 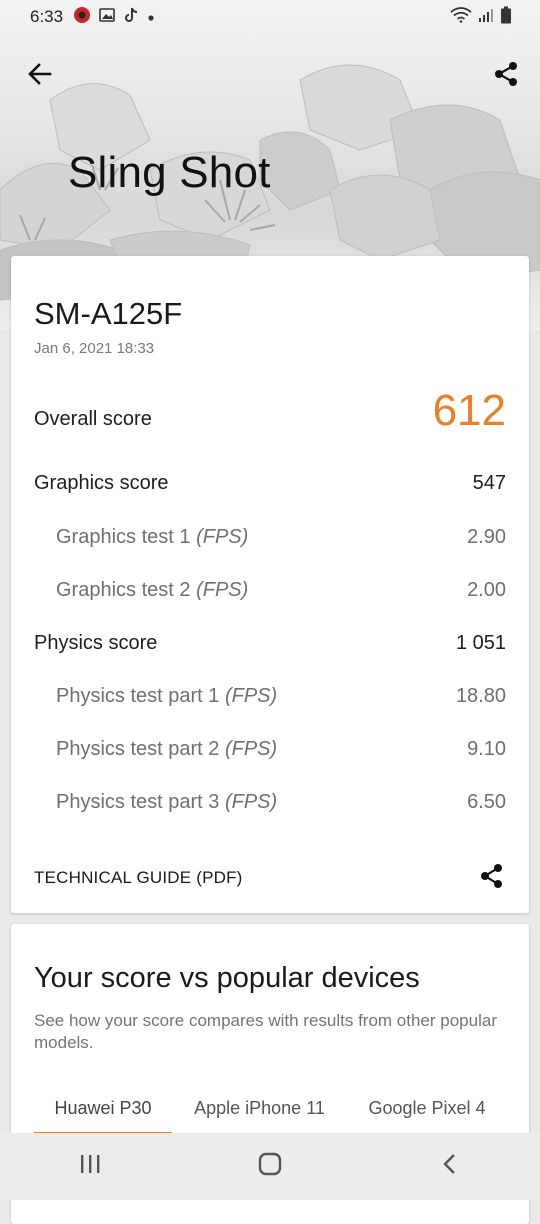 What do you see at coordinates (486, 537) in the screenshot?
I see `graphics-test-1-value: 2.90` at bounding box center [486, 537].